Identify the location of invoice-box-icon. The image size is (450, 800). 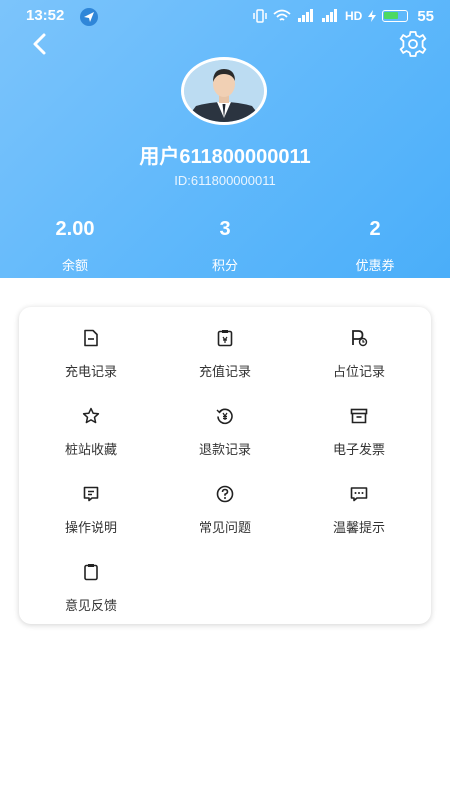
(359, 416).